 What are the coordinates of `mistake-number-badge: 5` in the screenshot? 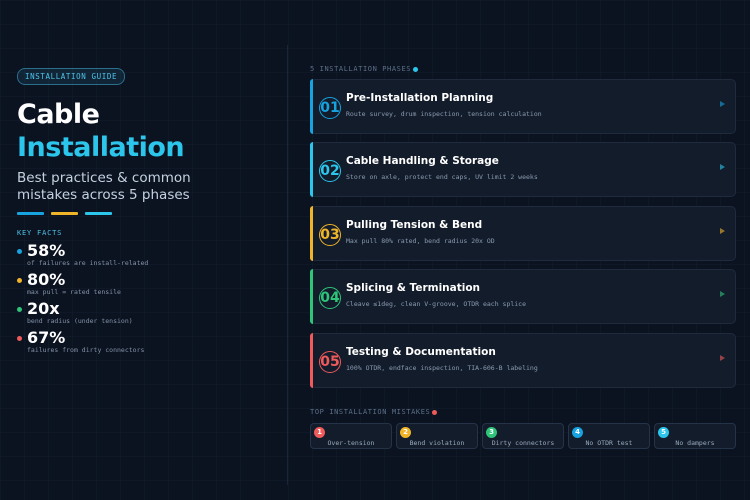 It's located at (663, 432).